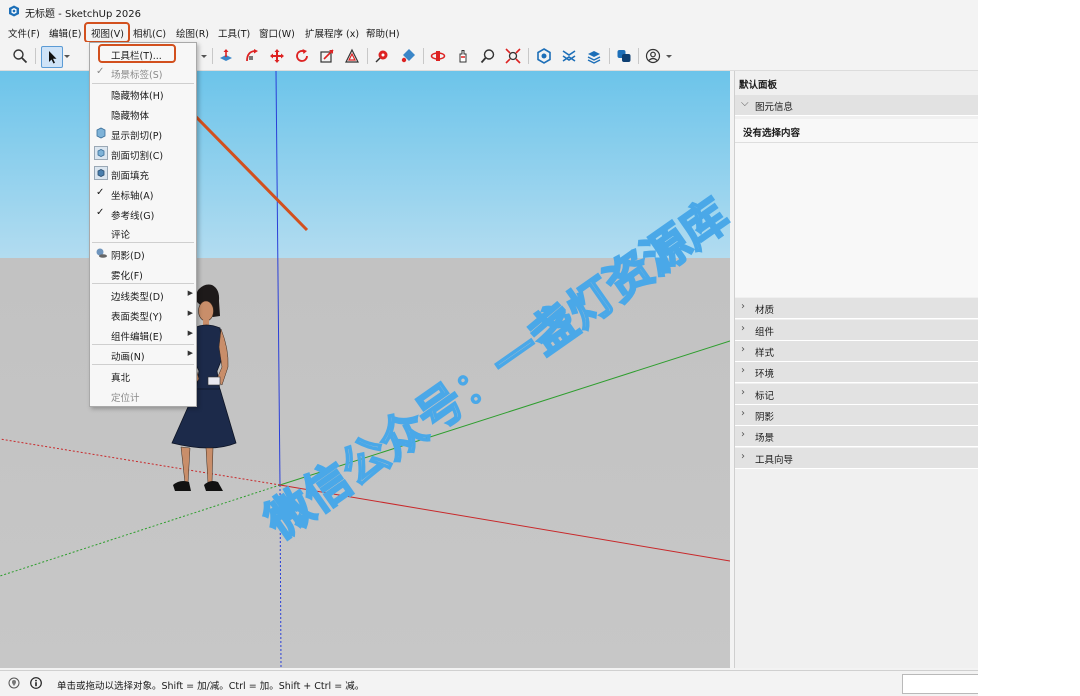  What do you see at coordinates (137, 96) in the screenshot?
I see `menu-item-label: 隐藏物体(H)` at bounding box center [137, 96].